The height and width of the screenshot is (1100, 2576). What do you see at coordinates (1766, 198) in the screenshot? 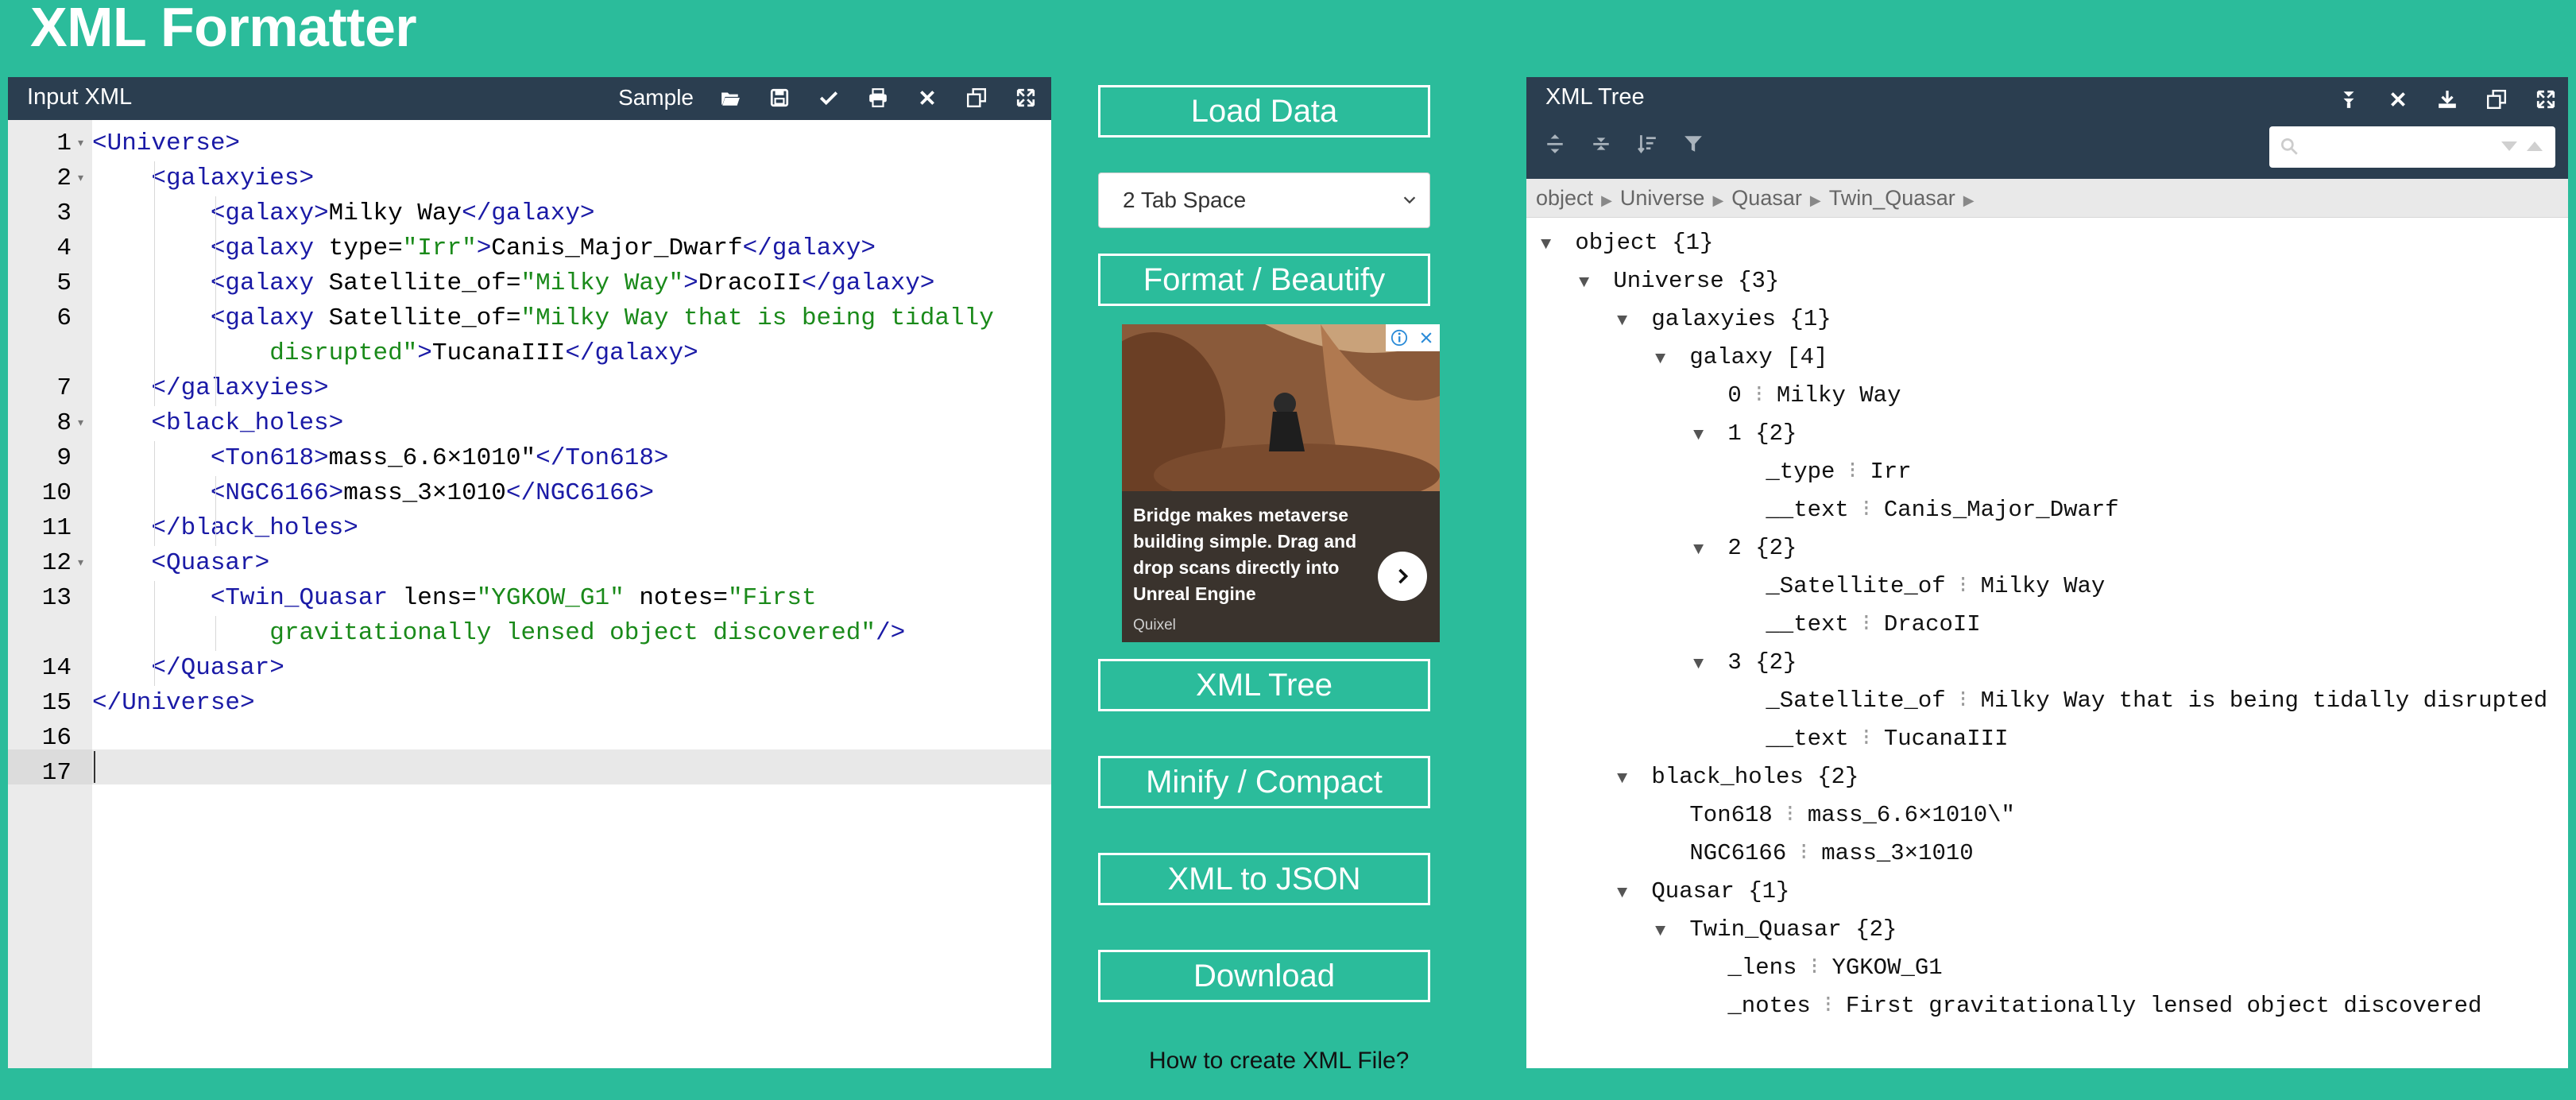
I see `breadcrumb-item: Quasar` at bounding box center [1766, 198].